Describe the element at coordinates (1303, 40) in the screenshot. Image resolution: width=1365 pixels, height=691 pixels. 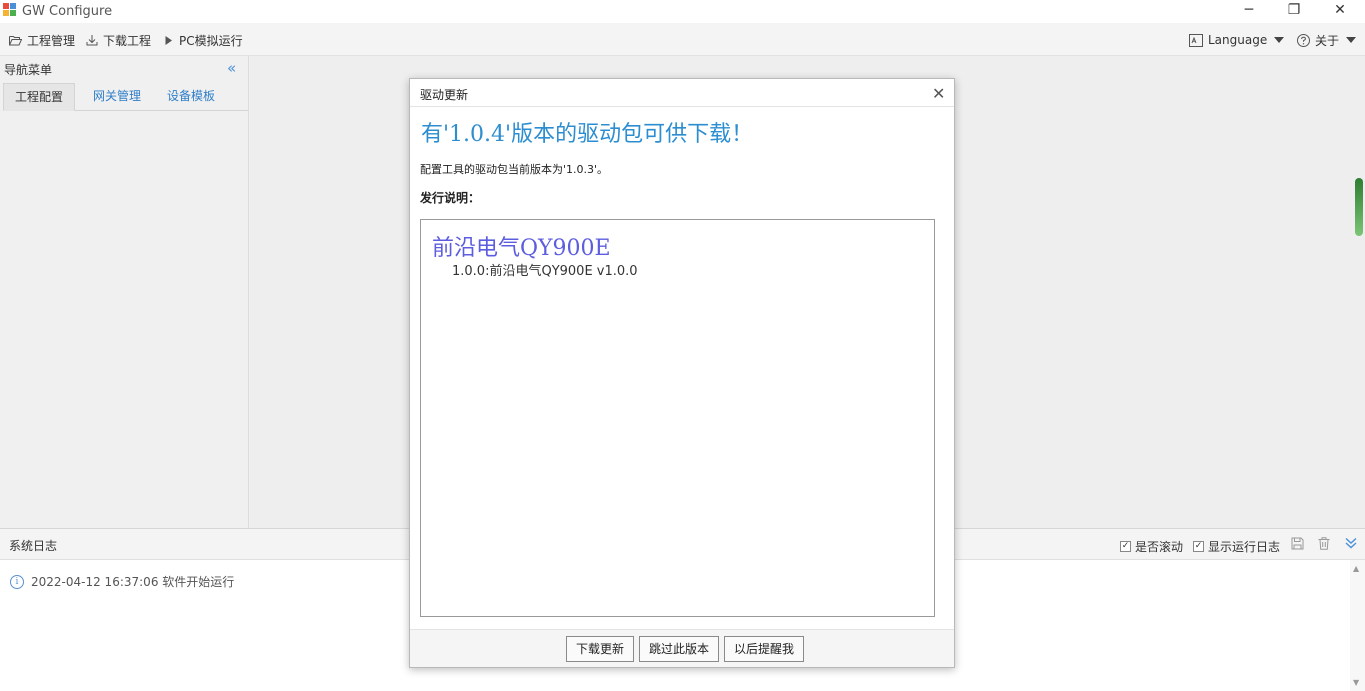
I see `help-circle-icon` at that location.